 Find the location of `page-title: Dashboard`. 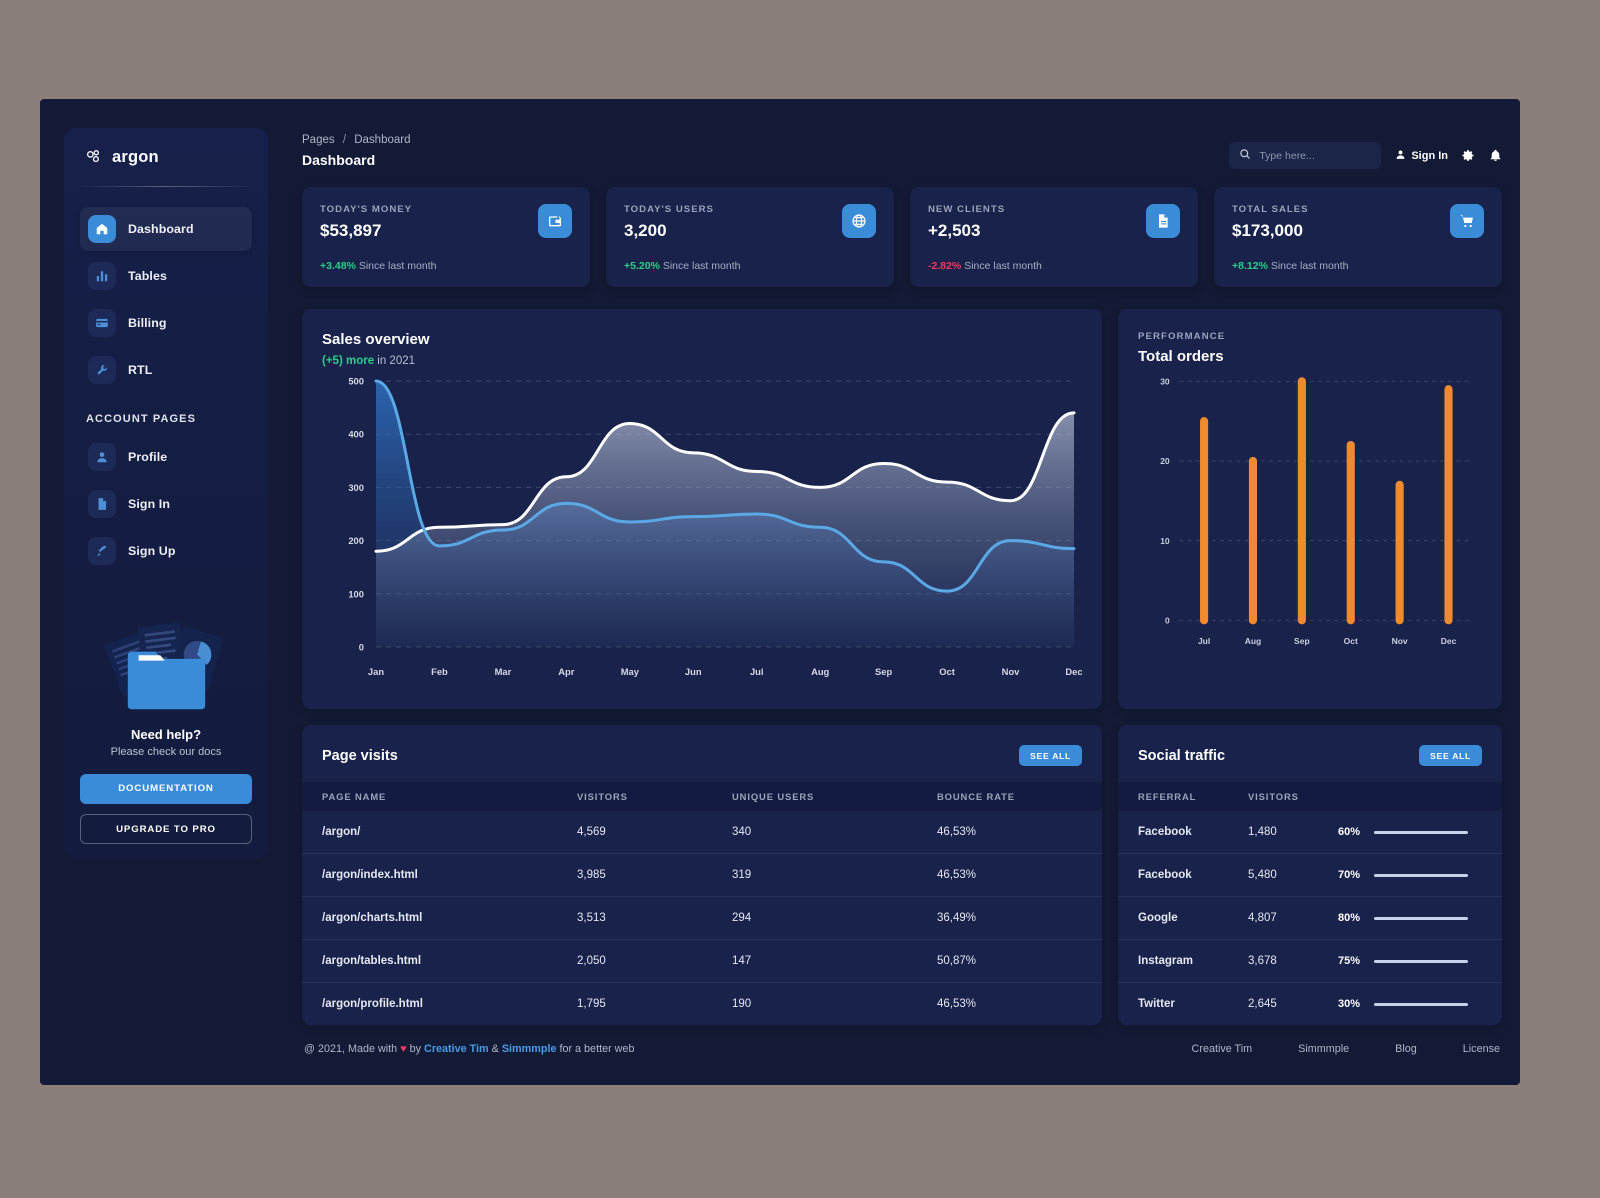

page-title: Dashboard is located at coordinates (339, 160).